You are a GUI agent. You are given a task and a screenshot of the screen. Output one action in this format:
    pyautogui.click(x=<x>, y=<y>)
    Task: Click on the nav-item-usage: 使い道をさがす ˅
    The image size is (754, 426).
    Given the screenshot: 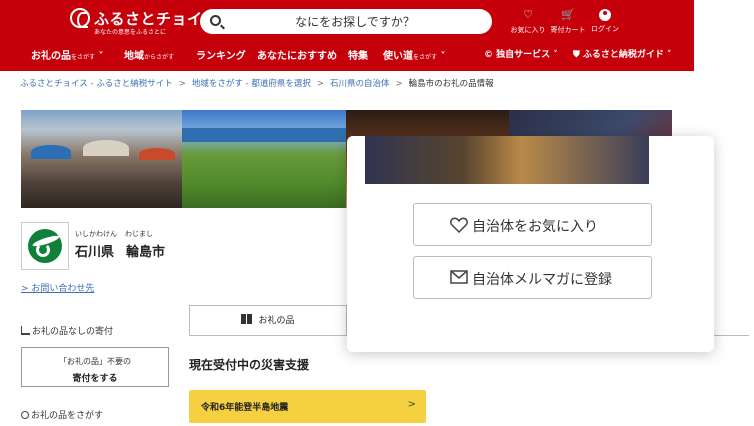 What is the action you would take?
    pyautogui.click(x=414, y=54)
    